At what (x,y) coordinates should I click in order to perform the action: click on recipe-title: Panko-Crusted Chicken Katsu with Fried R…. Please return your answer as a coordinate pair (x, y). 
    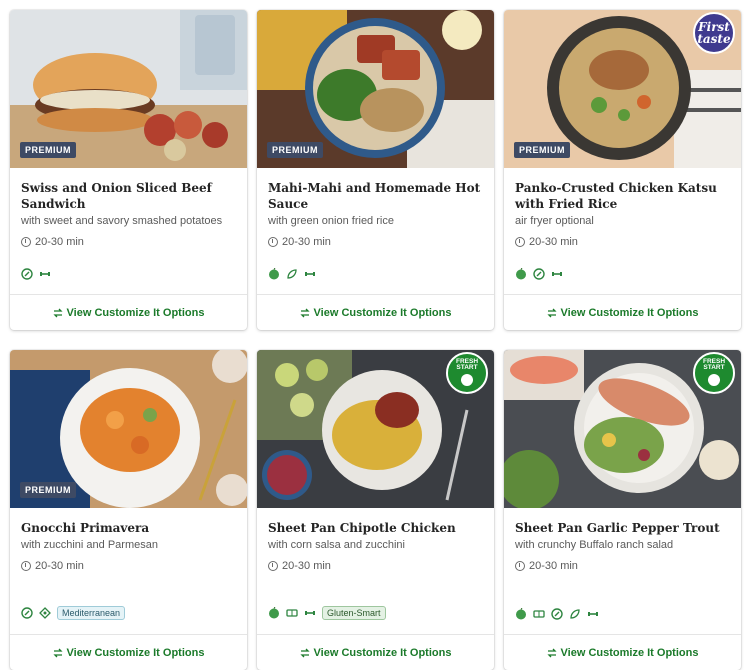
    Looking at the image, I should click on (623, 196).